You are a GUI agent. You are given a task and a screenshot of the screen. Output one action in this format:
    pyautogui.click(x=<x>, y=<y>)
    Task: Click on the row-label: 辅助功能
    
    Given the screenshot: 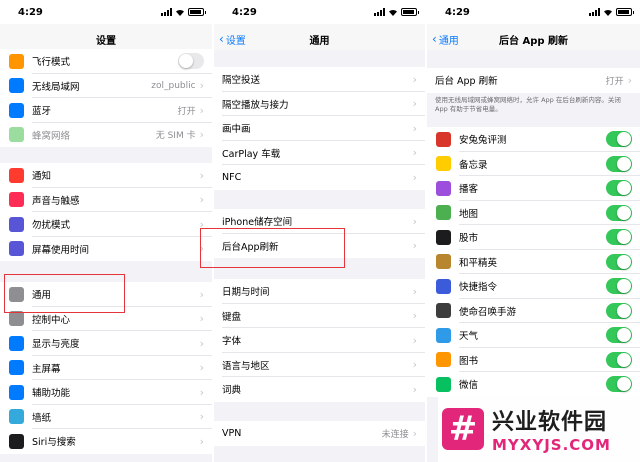 What is the action you would take?
    pyautogui.click(x=51, y=394)
    